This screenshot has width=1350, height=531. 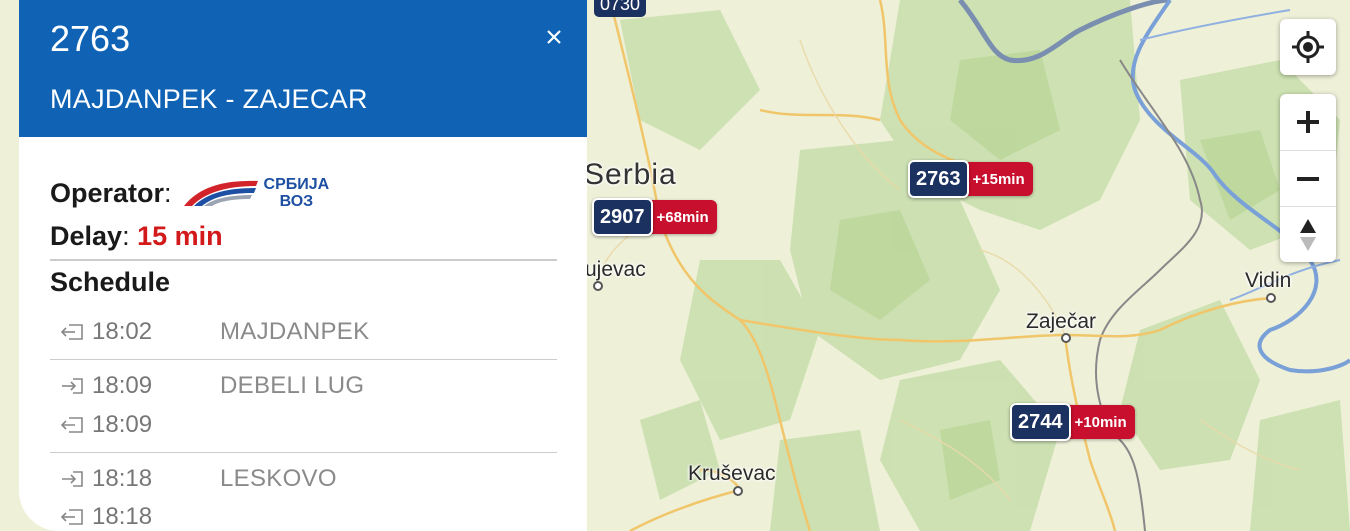 I want to click on place-label-zajecar: Zaječar, so click(x=1061, y=321).